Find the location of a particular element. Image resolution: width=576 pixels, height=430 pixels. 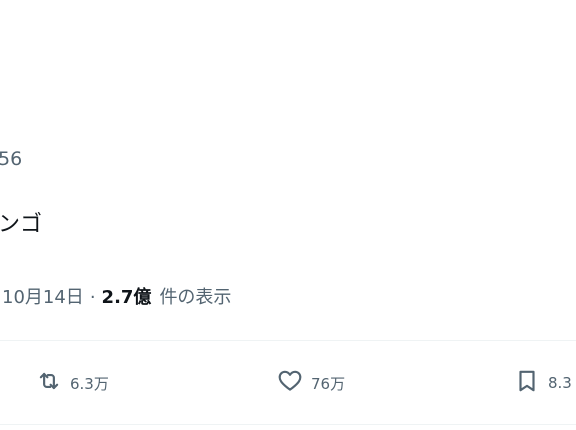

retweet-count: 6.3万 is located at coordinates (89, 383).